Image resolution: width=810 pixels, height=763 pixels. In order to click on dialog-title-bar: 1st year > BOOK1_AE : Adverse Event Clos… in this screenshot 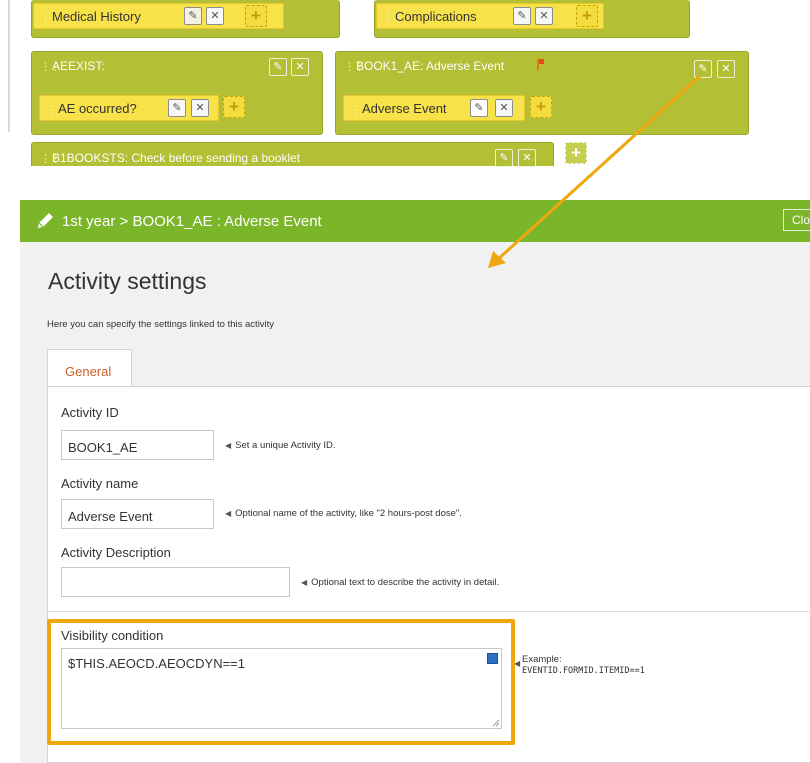, I will do `click(415, 221)`.